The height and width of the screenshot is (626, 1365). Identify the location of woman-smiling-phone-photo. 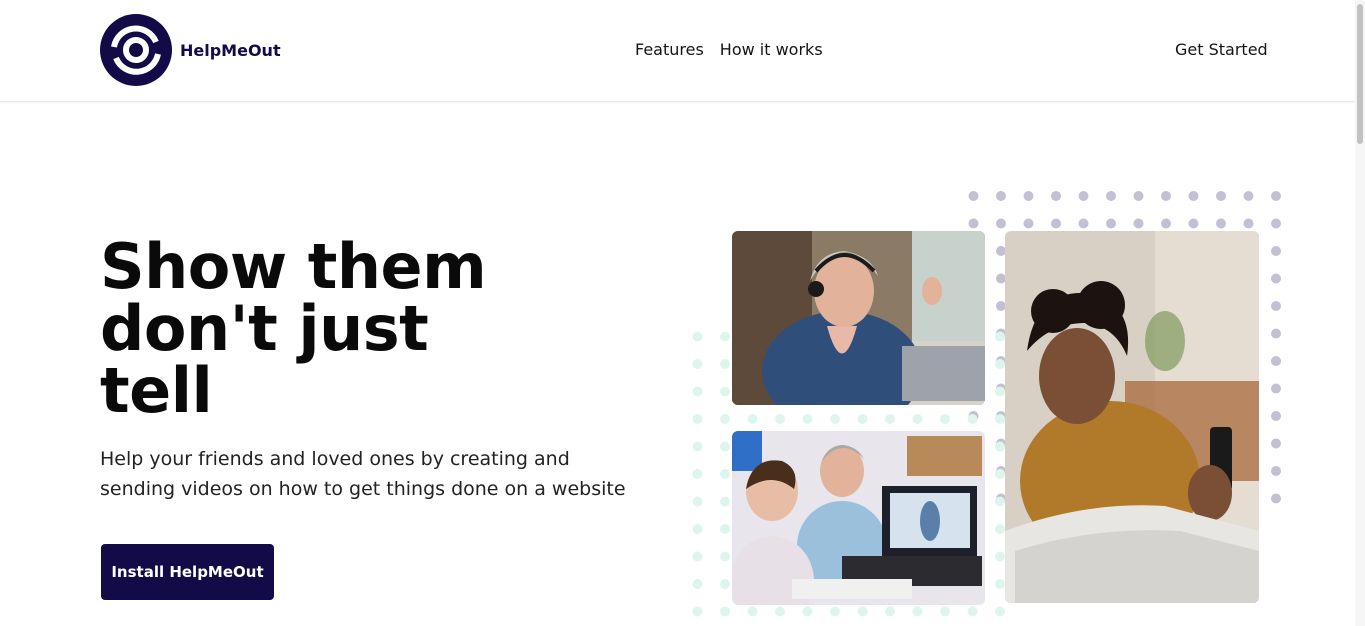
(1132, 417).